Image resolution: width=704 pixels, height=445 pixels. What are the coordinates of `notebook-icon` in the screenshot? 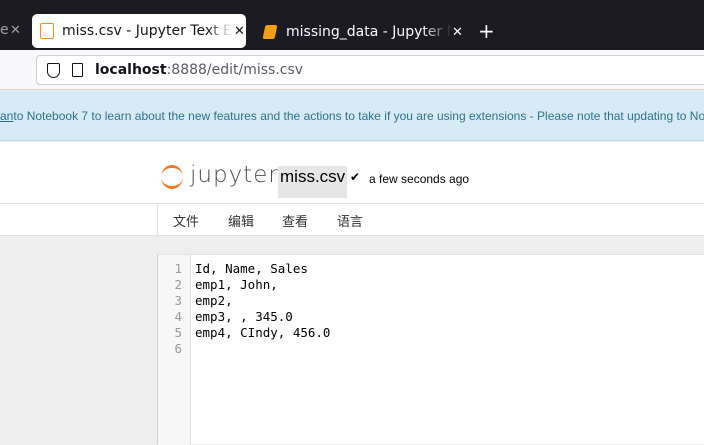 It's located at (270, 32).